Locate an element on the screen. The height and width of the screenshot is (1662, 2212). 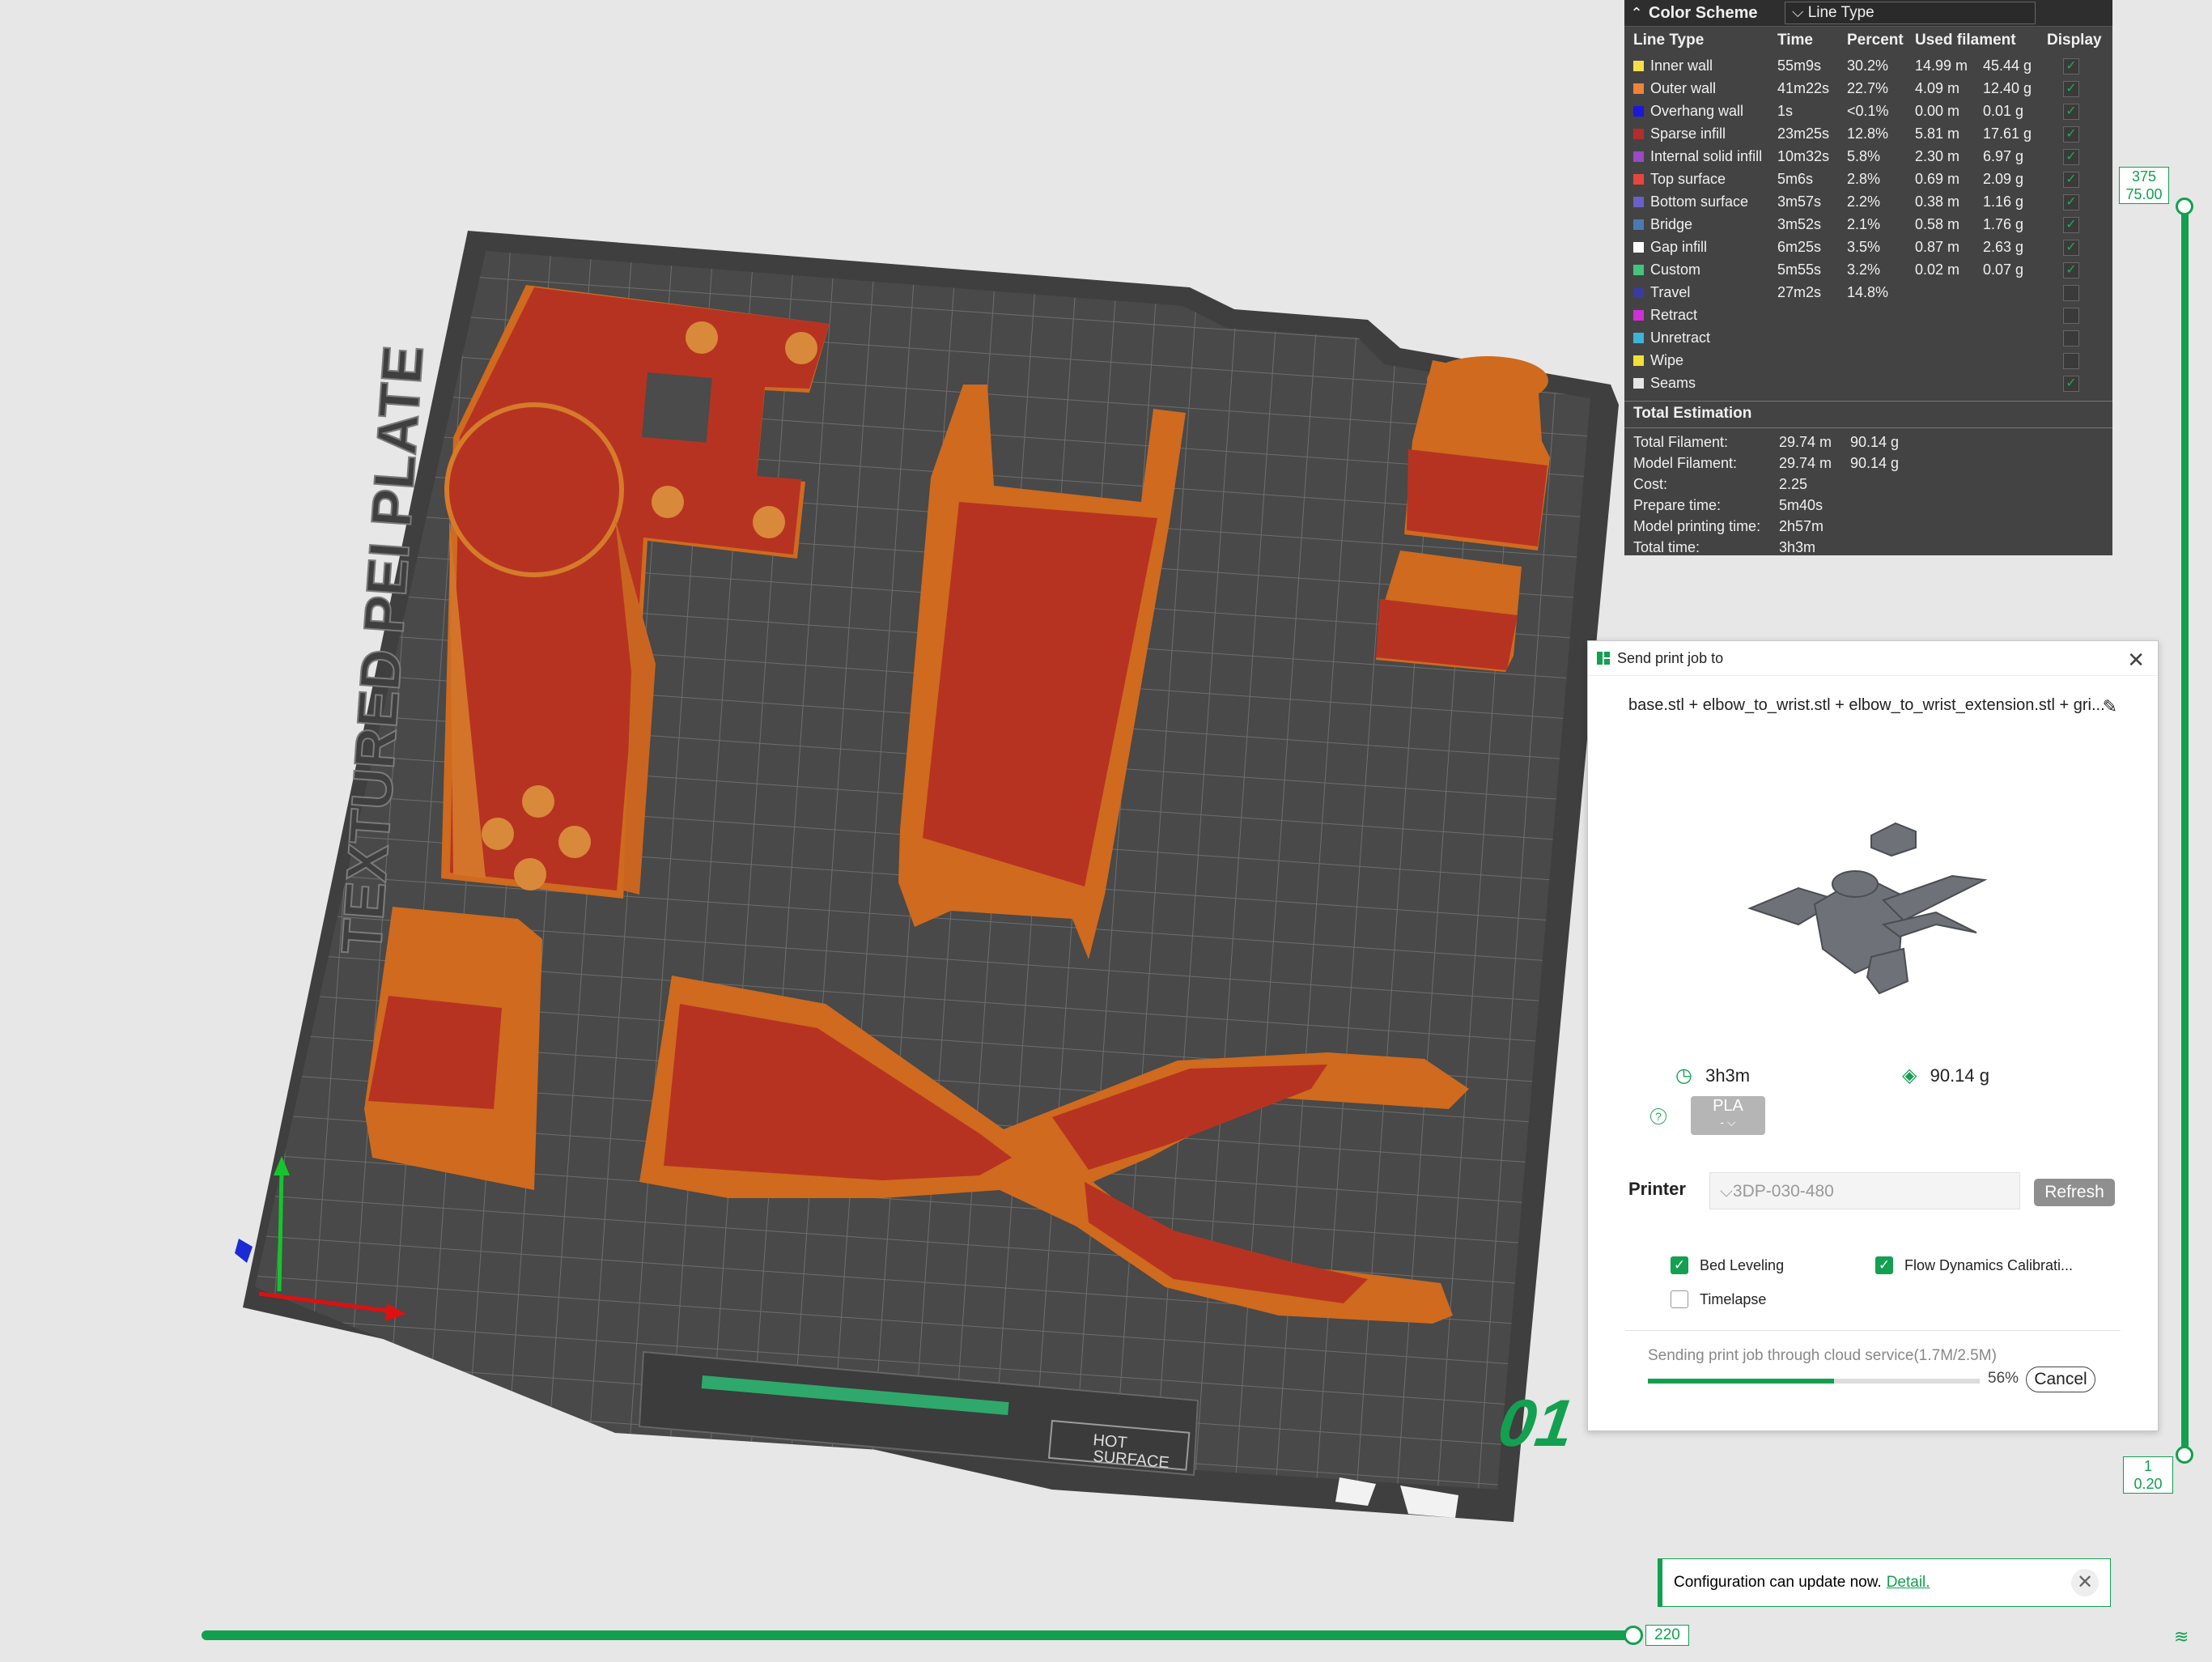
line-time is located at coordinates (1812, 360).